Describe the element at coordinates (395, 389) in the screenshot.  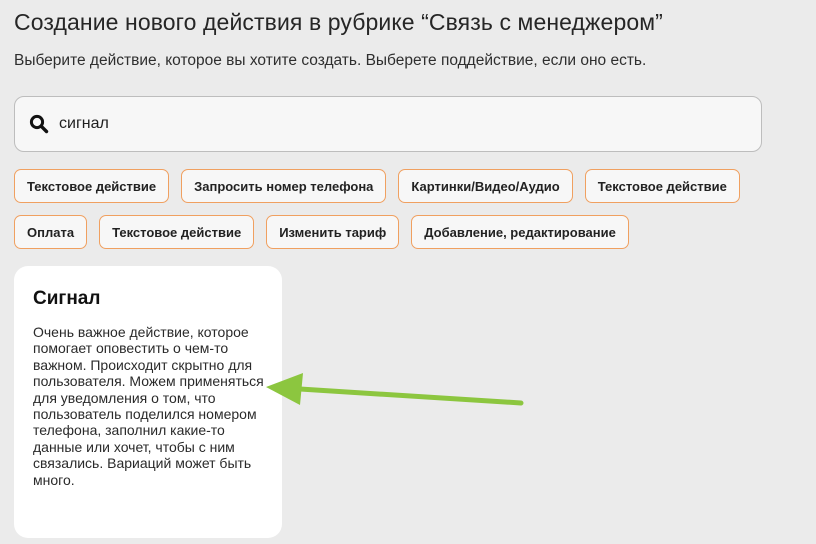
I see `pointer-arrow-icon` at that location.